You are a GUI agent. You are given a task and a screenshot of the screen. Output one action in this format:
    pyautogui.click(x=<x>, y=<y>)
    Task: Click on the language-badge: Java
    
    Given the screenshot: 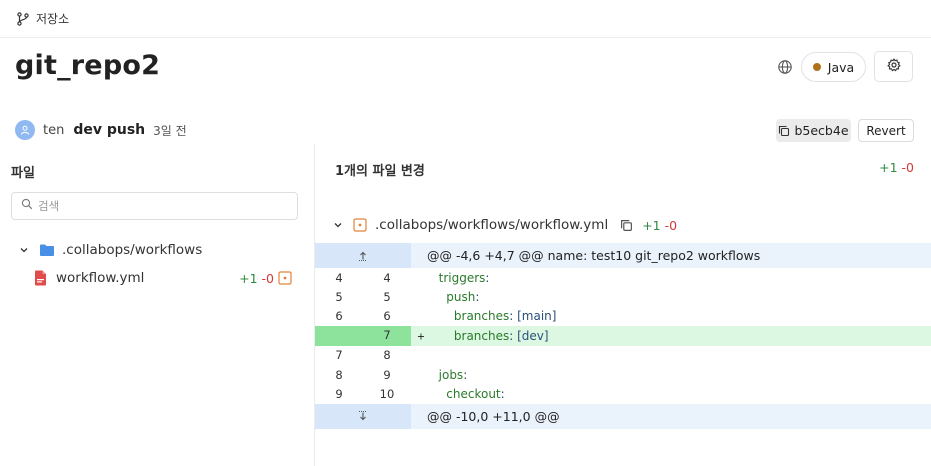 What is the action you would take?
    pyautogui.click(x=833, y=67)
    